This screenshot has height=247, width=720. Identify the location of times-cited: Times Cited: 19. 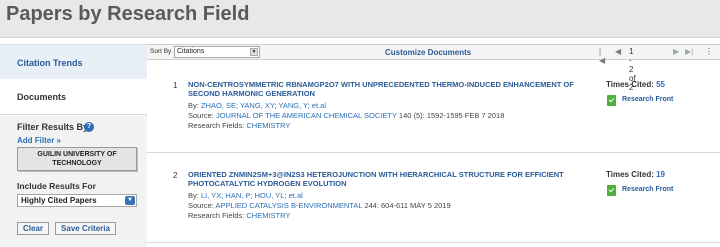
(635, 174).